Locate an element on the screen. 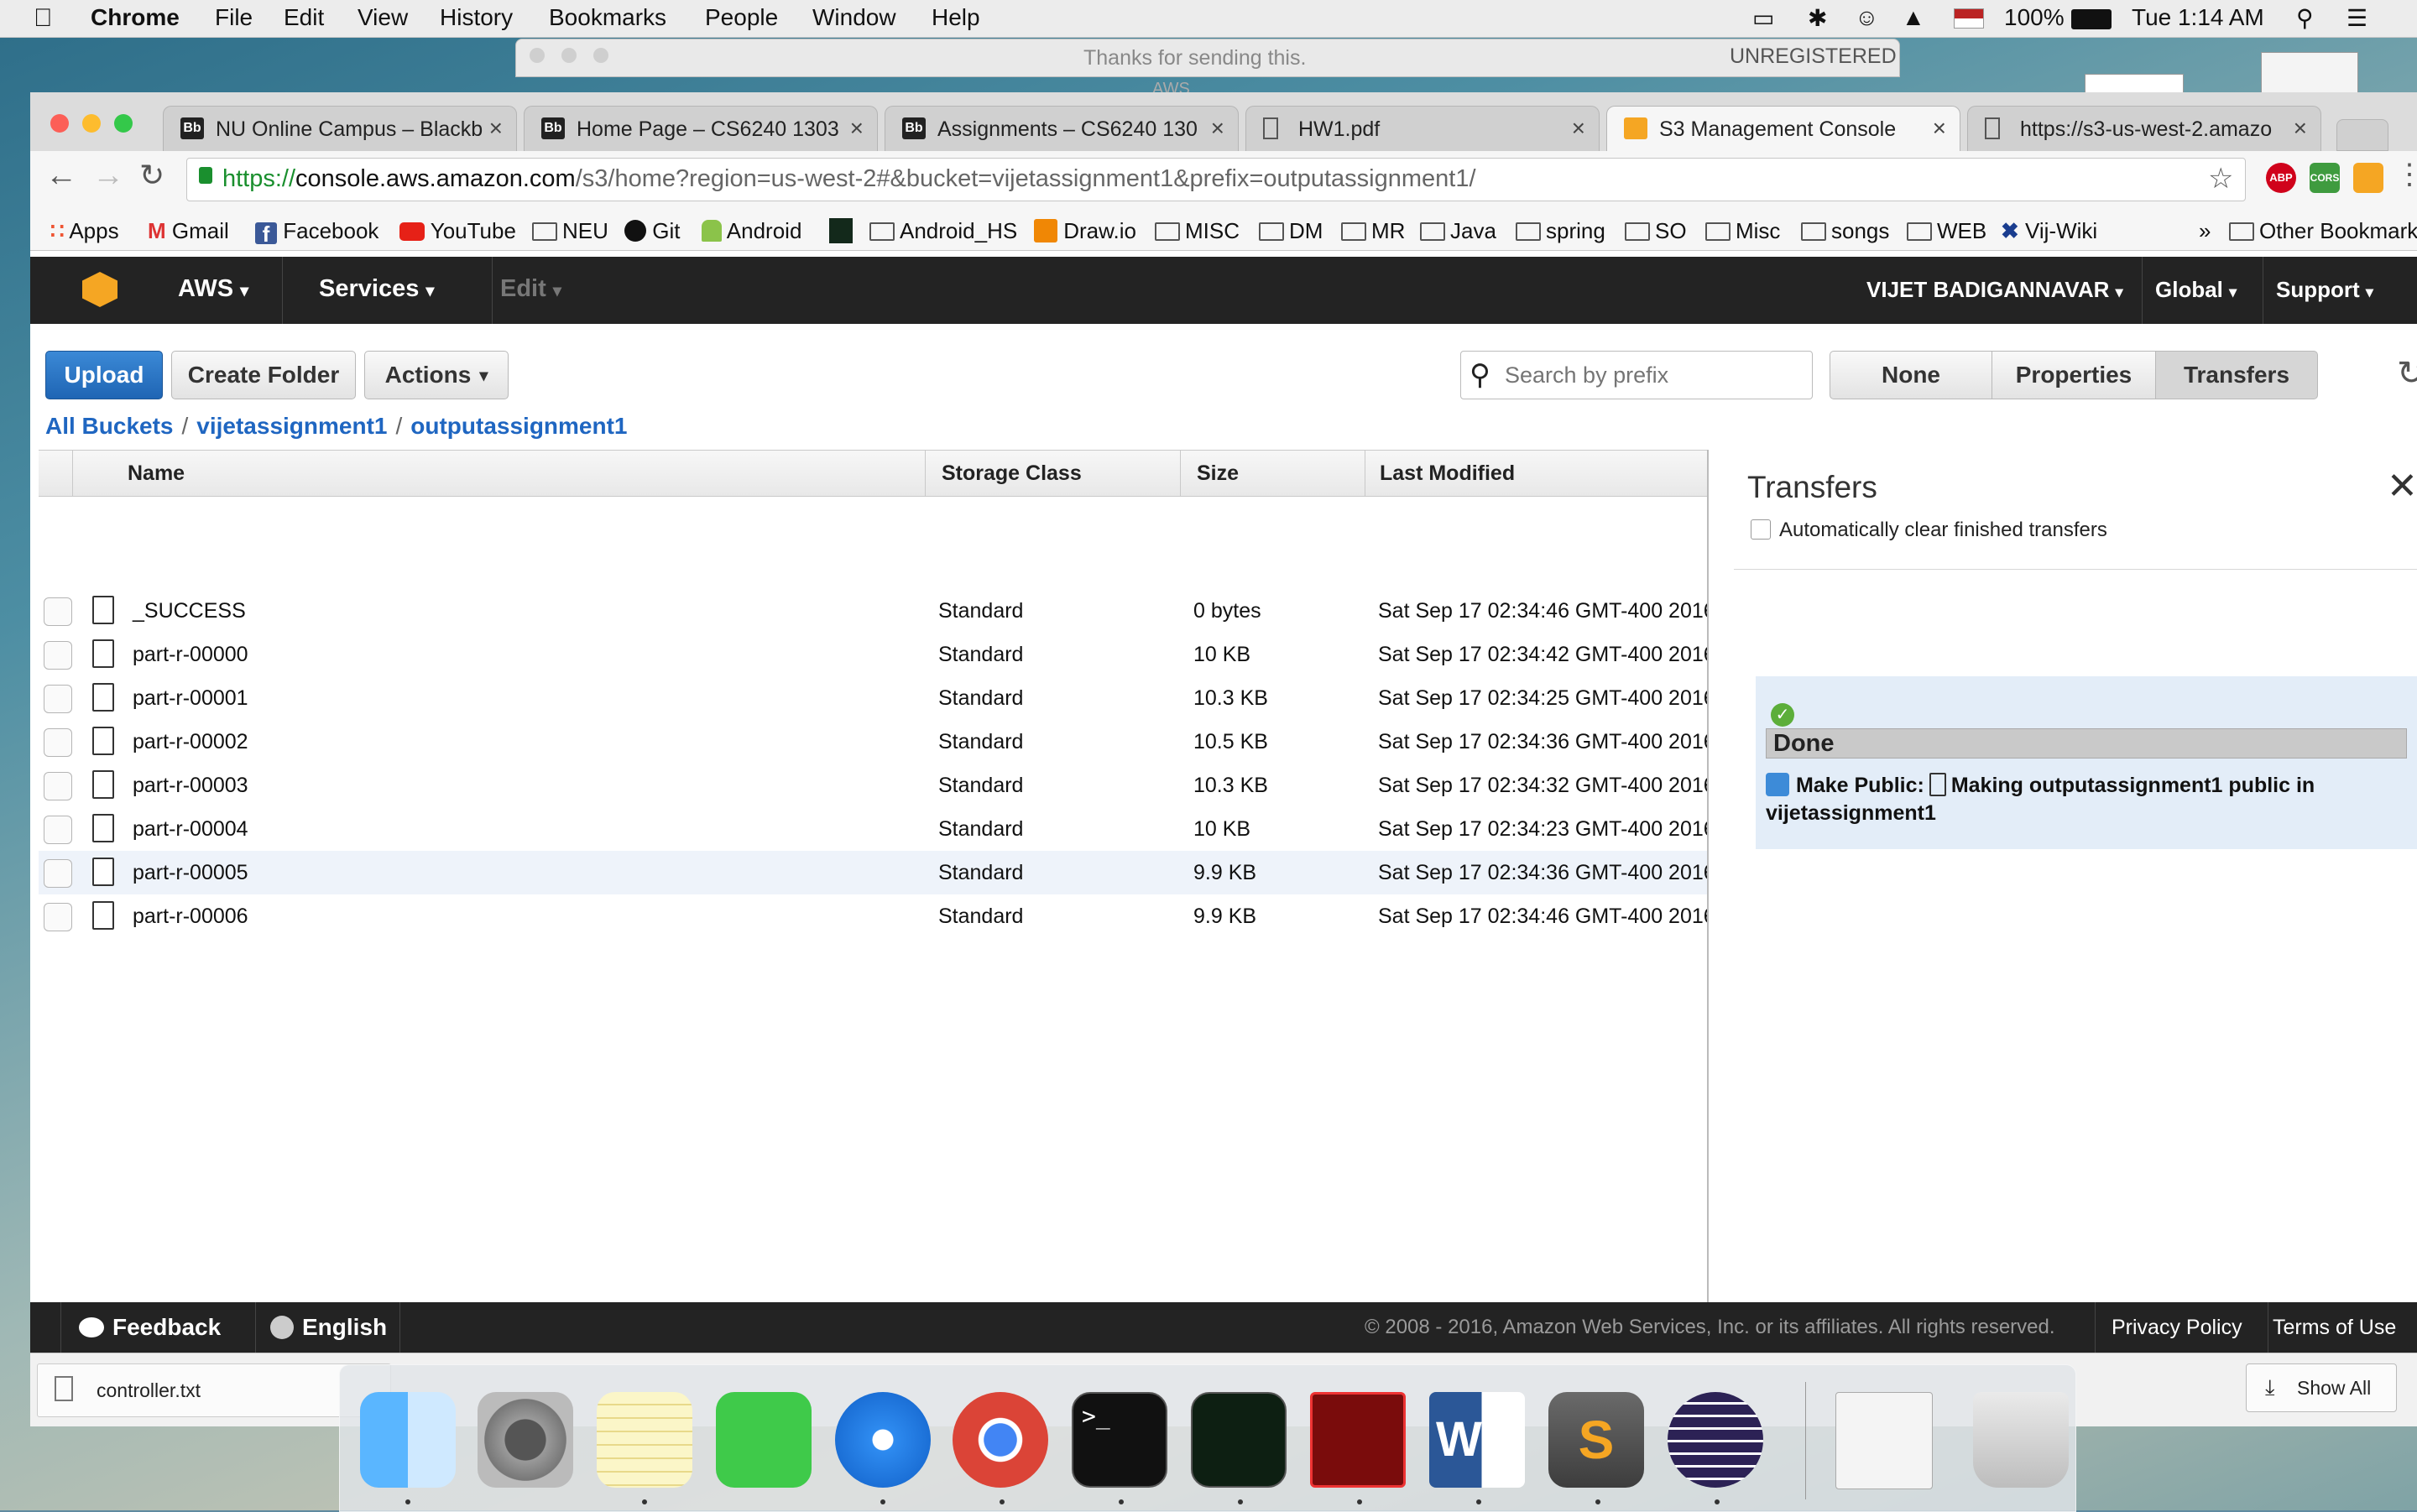 The width and height of the screenshot is (2417, 1512). column-last-modified: Last Modified is located at coordinates (1447, 474).